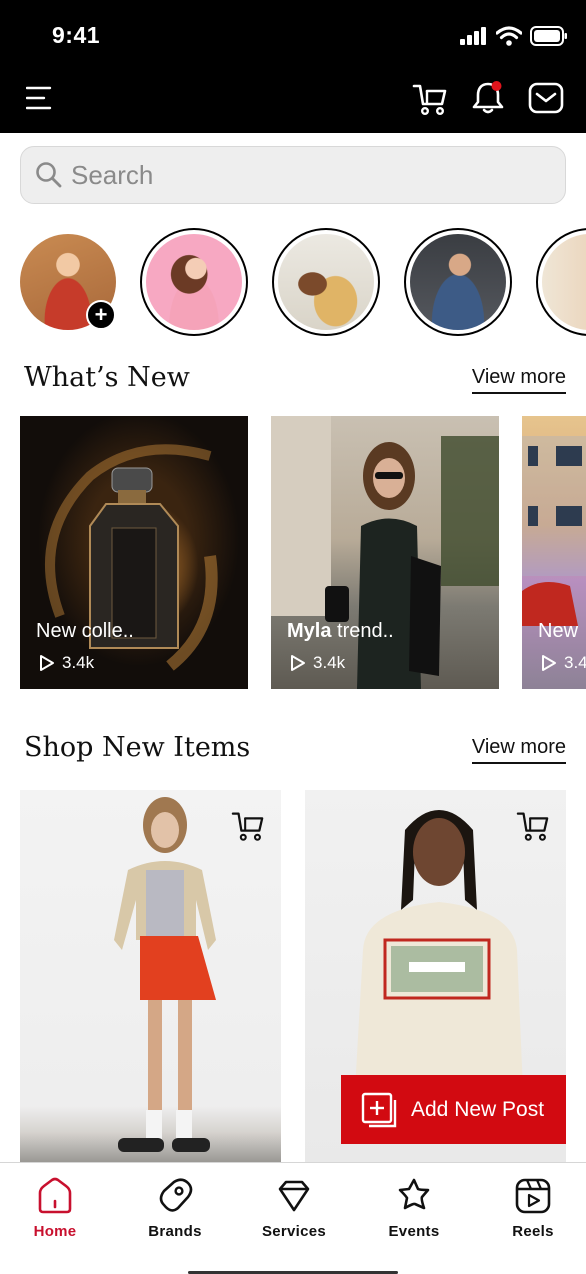 The image size is (586, 1274). I want to click on nav-label: Reels, so click(533, 1231).